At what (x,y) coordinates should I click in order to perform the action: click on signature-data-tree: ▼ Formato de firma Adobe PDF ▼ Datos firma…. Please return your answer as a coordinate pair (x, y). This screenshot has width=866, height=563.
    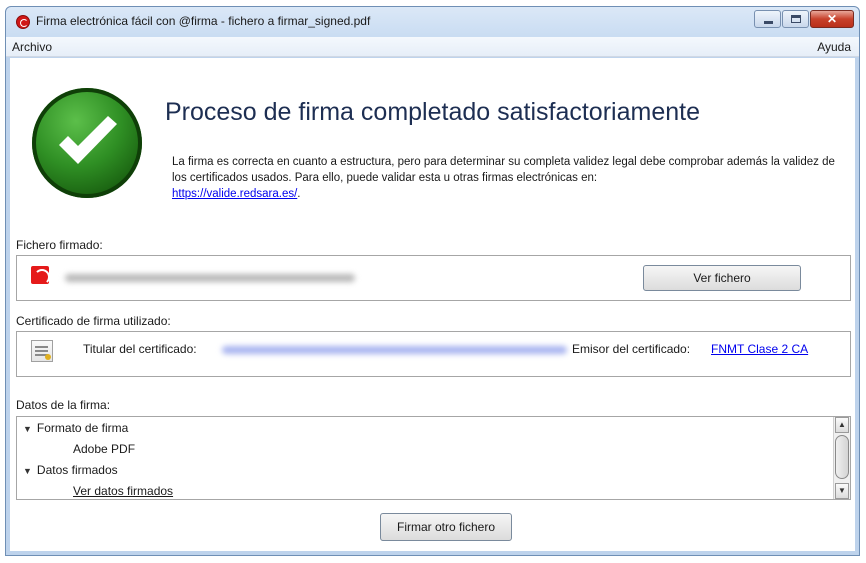
    Looking at the image, I should click on (433, 458).